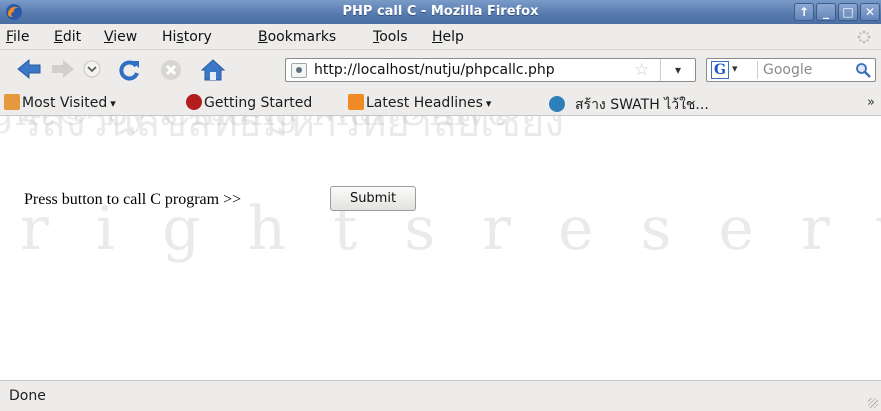 The width and height of the screenshot is (881, 411). I want to click on close-button: ✕, so click(870, 12).